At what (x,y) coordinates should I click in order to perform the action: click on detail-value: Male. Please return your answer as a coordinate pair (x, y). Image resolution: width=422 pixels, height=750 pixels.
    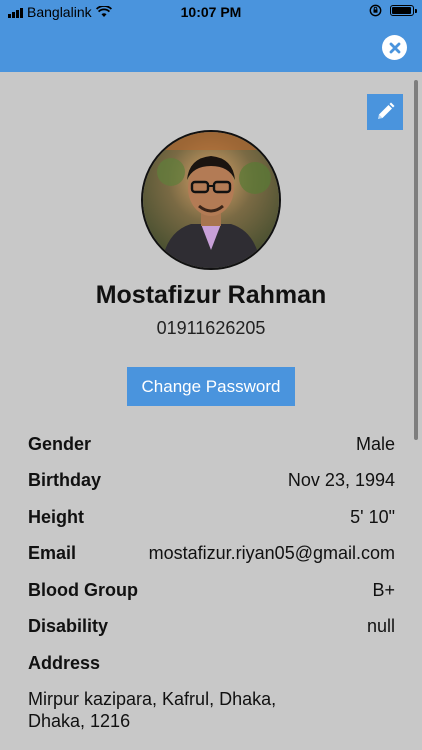
    Looking at the image, I should click on (375, 443).